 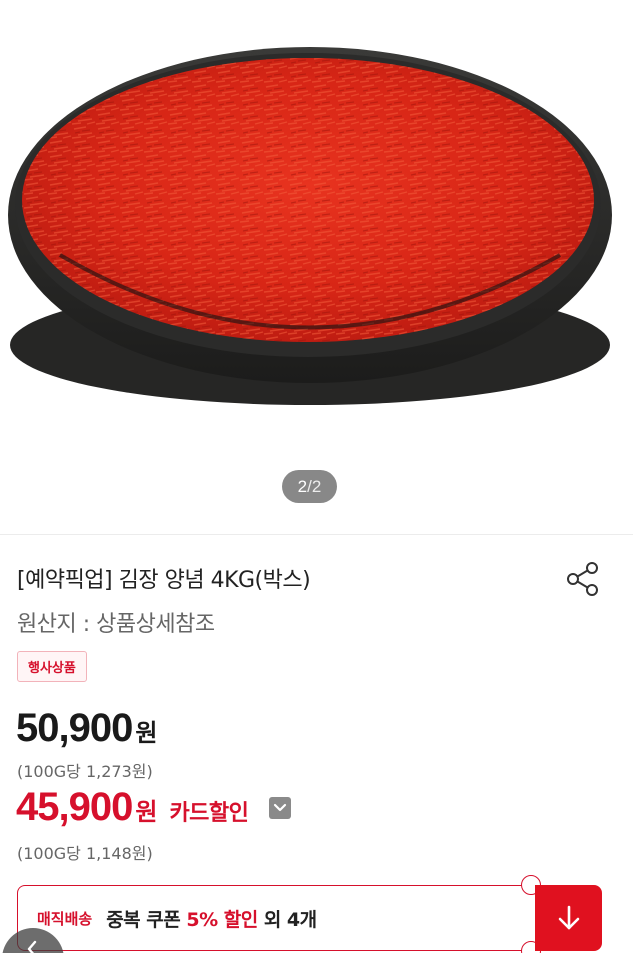 I want to click on chevron-down-icon, so click(x=280, y=807).